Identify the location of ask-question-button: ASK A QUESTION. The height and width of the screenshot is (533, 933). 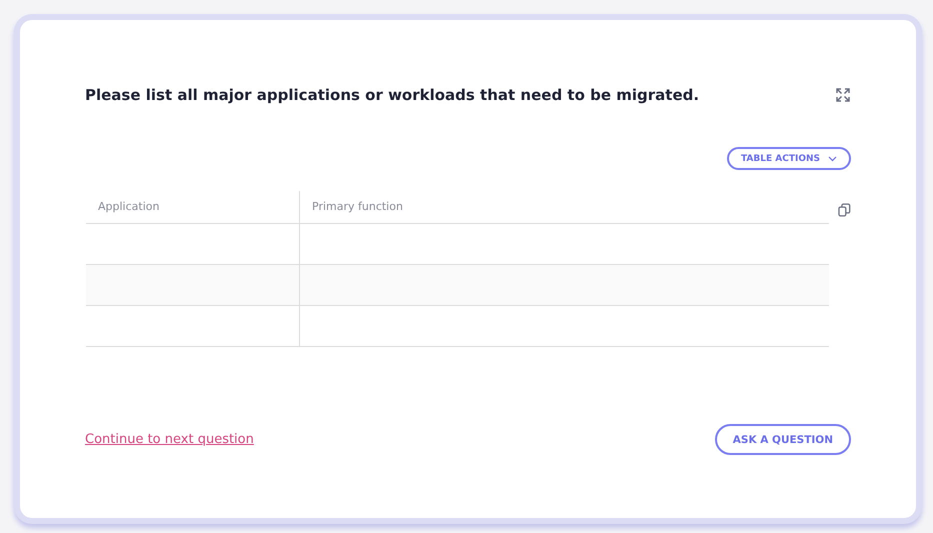
(782, 439).